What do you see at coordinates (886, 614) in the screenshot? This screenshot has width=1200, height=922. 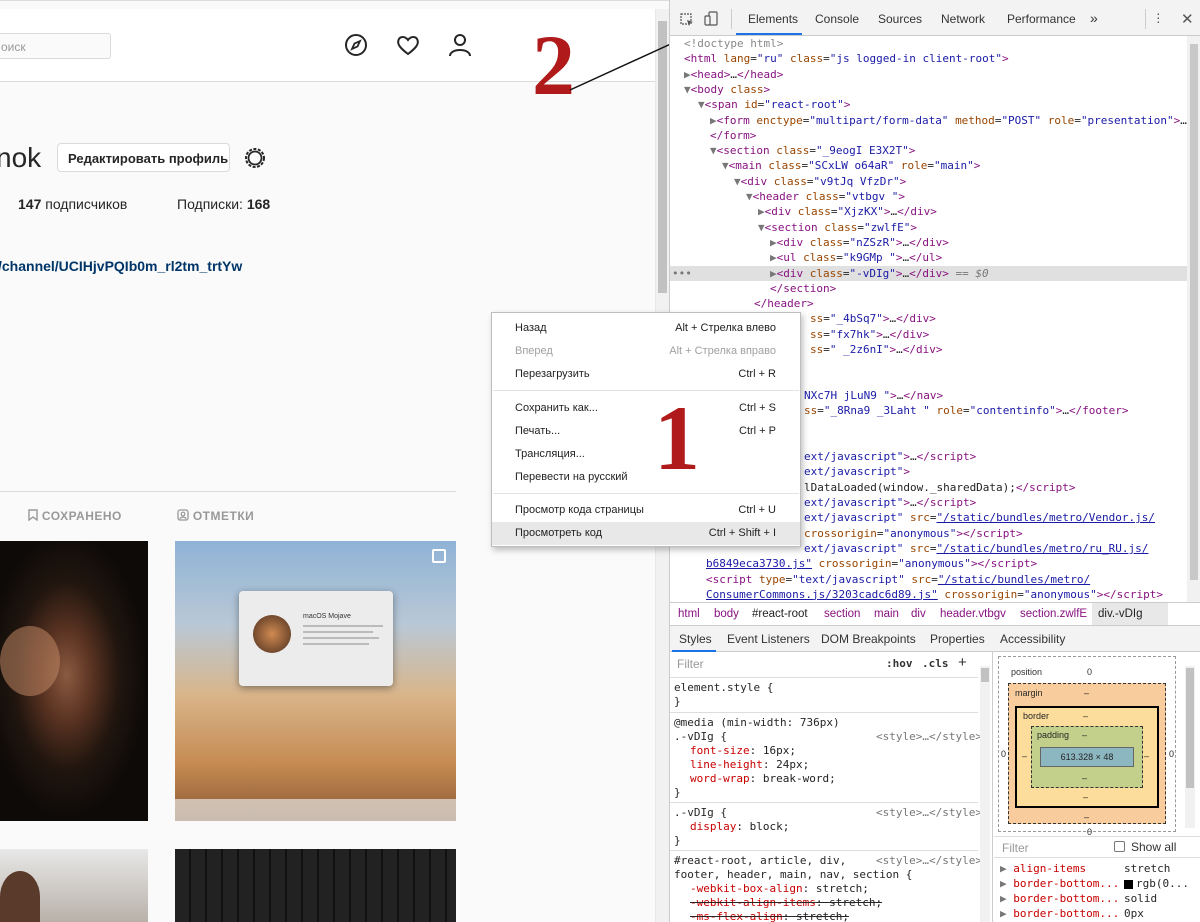 I see `breadcrumb-main: main` at bounding box center [886, 614].